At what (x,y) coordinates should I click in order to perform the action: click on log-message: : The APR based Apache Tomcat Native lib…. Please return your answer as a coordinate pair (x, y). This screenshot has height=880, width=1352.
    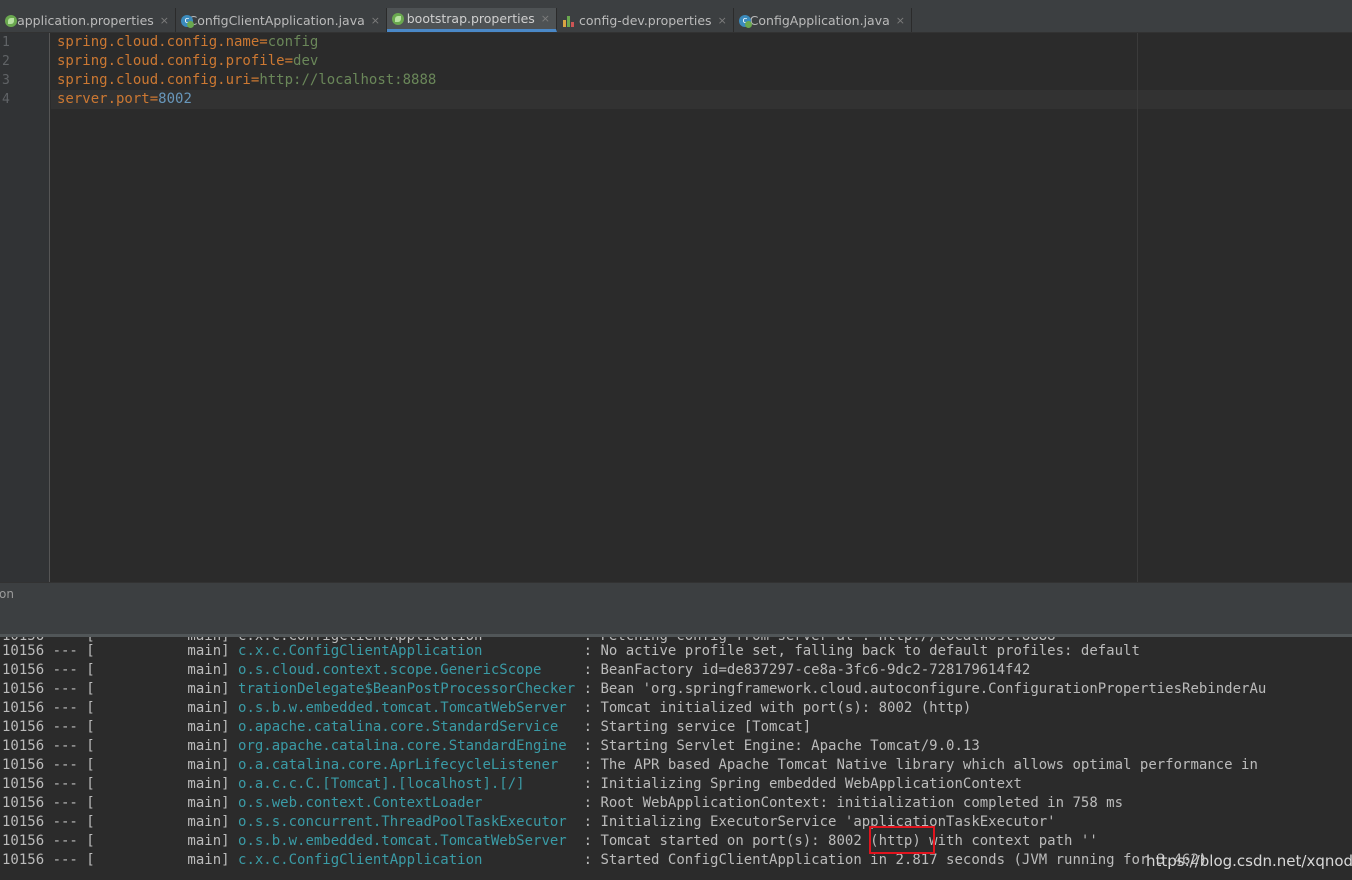
    Looking at the image, I should click on (916, 765).